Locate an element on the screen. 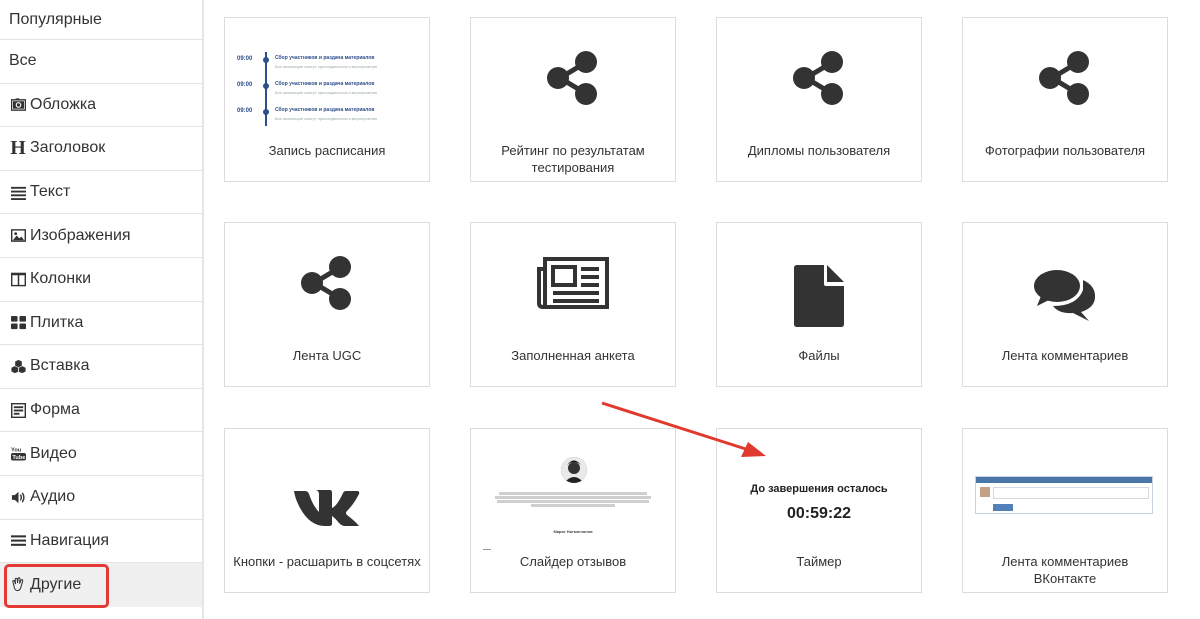  file-icon is located at coordinates (819, 296).